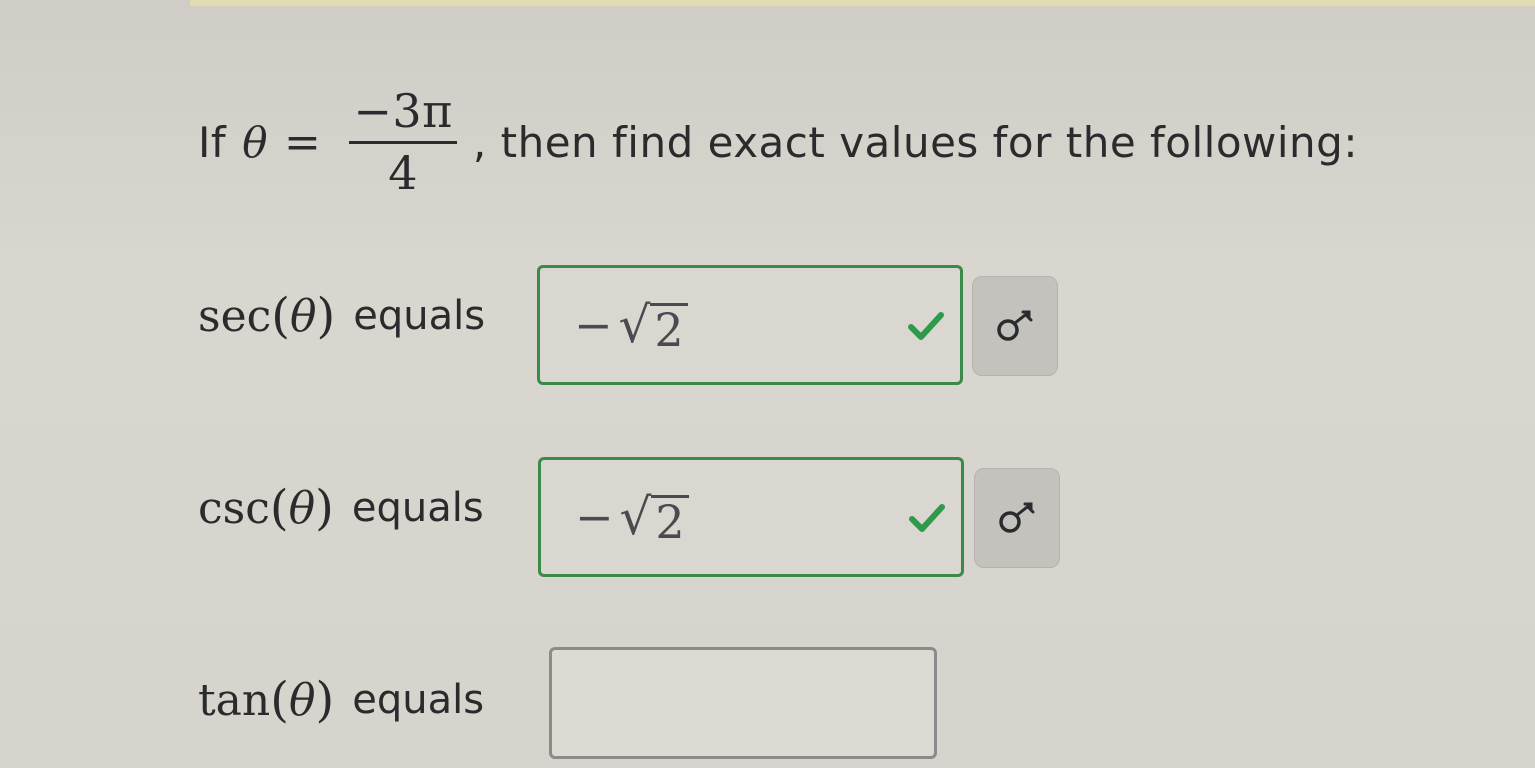  Describe the element at coordinates (255, 142) in the screenshot. I see `question-variable: θ` at that location.